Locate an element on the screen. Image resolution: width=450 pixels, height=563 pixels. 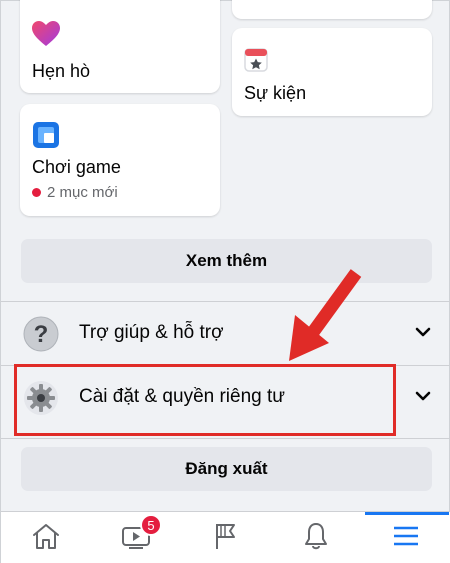
new-dot-icon is located at coordinates (36, 192).